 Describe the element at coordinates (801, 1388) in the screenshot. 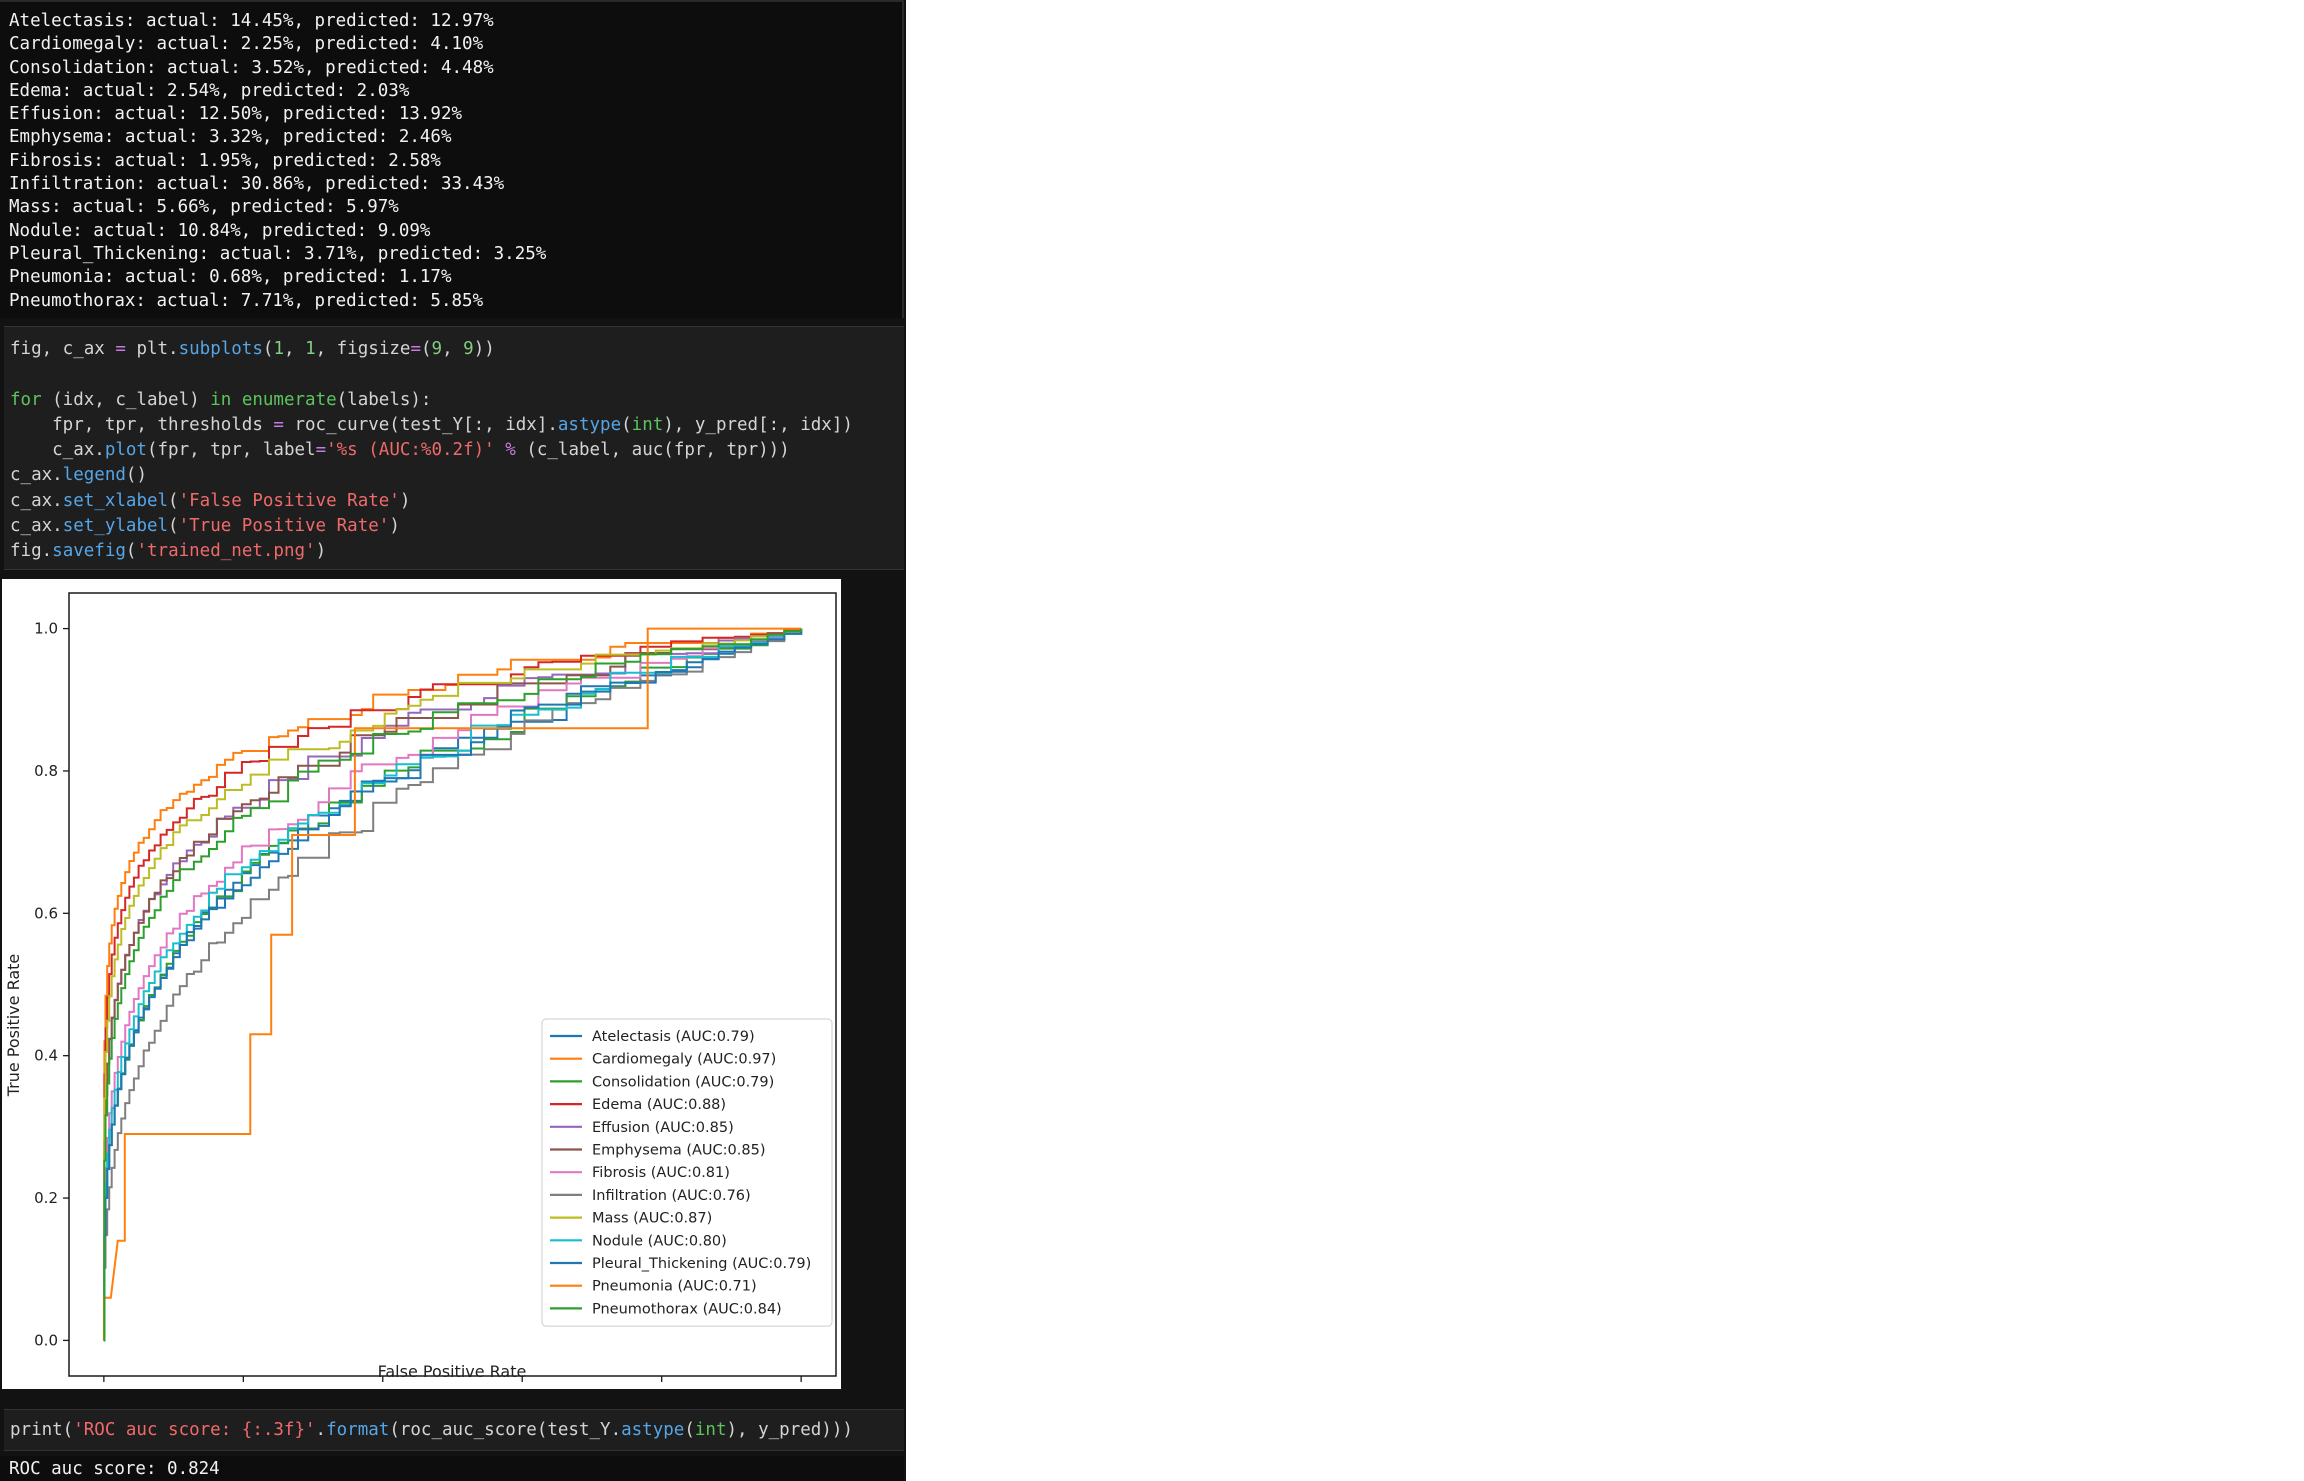

I see `x-tick-label: 1.0` at that location.